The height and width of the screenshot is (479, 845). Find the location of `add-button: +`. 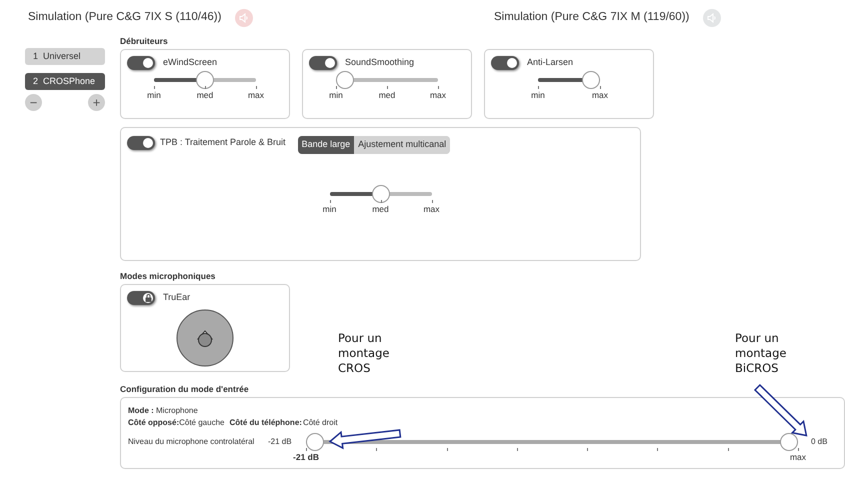

add-button: + is located at coordinates (96, 102).